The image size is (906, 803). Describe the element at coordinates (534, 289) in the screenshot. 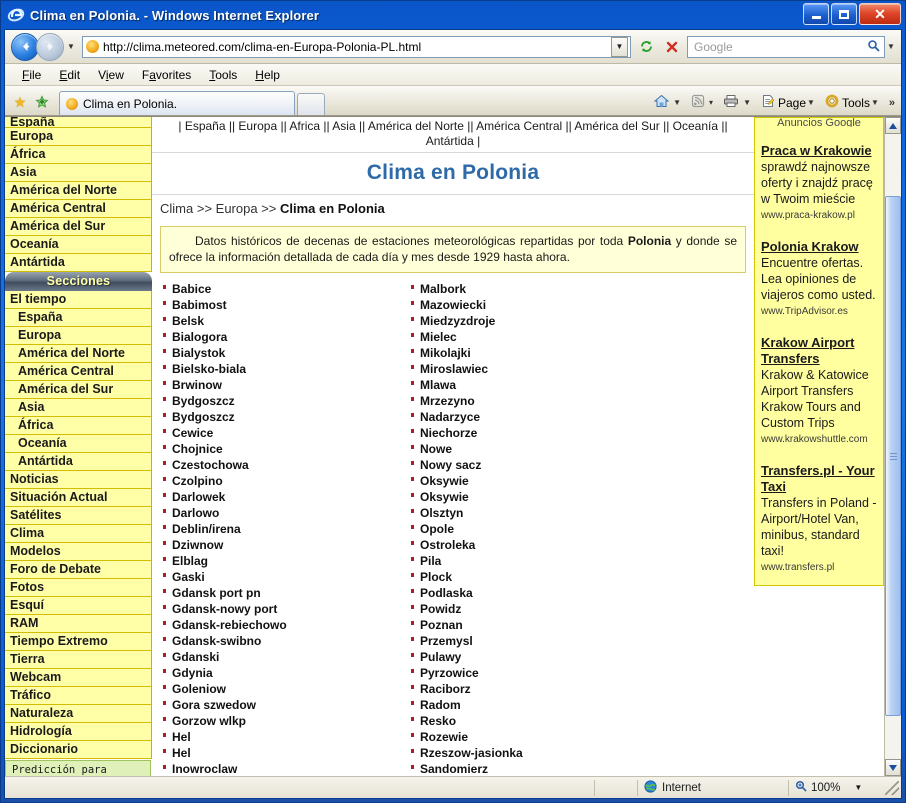

I see `city-link: Malbork` at that location.